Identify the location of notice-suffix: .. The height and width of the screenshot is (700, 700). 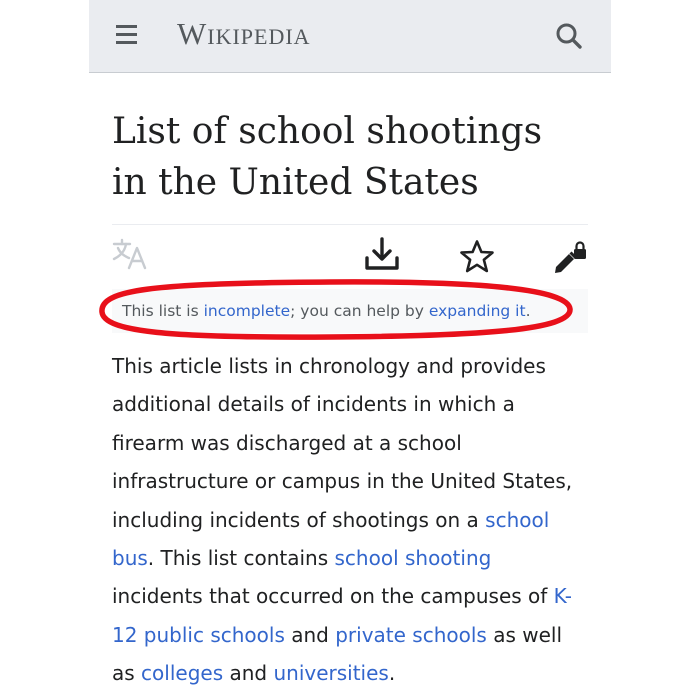
(528, 311).